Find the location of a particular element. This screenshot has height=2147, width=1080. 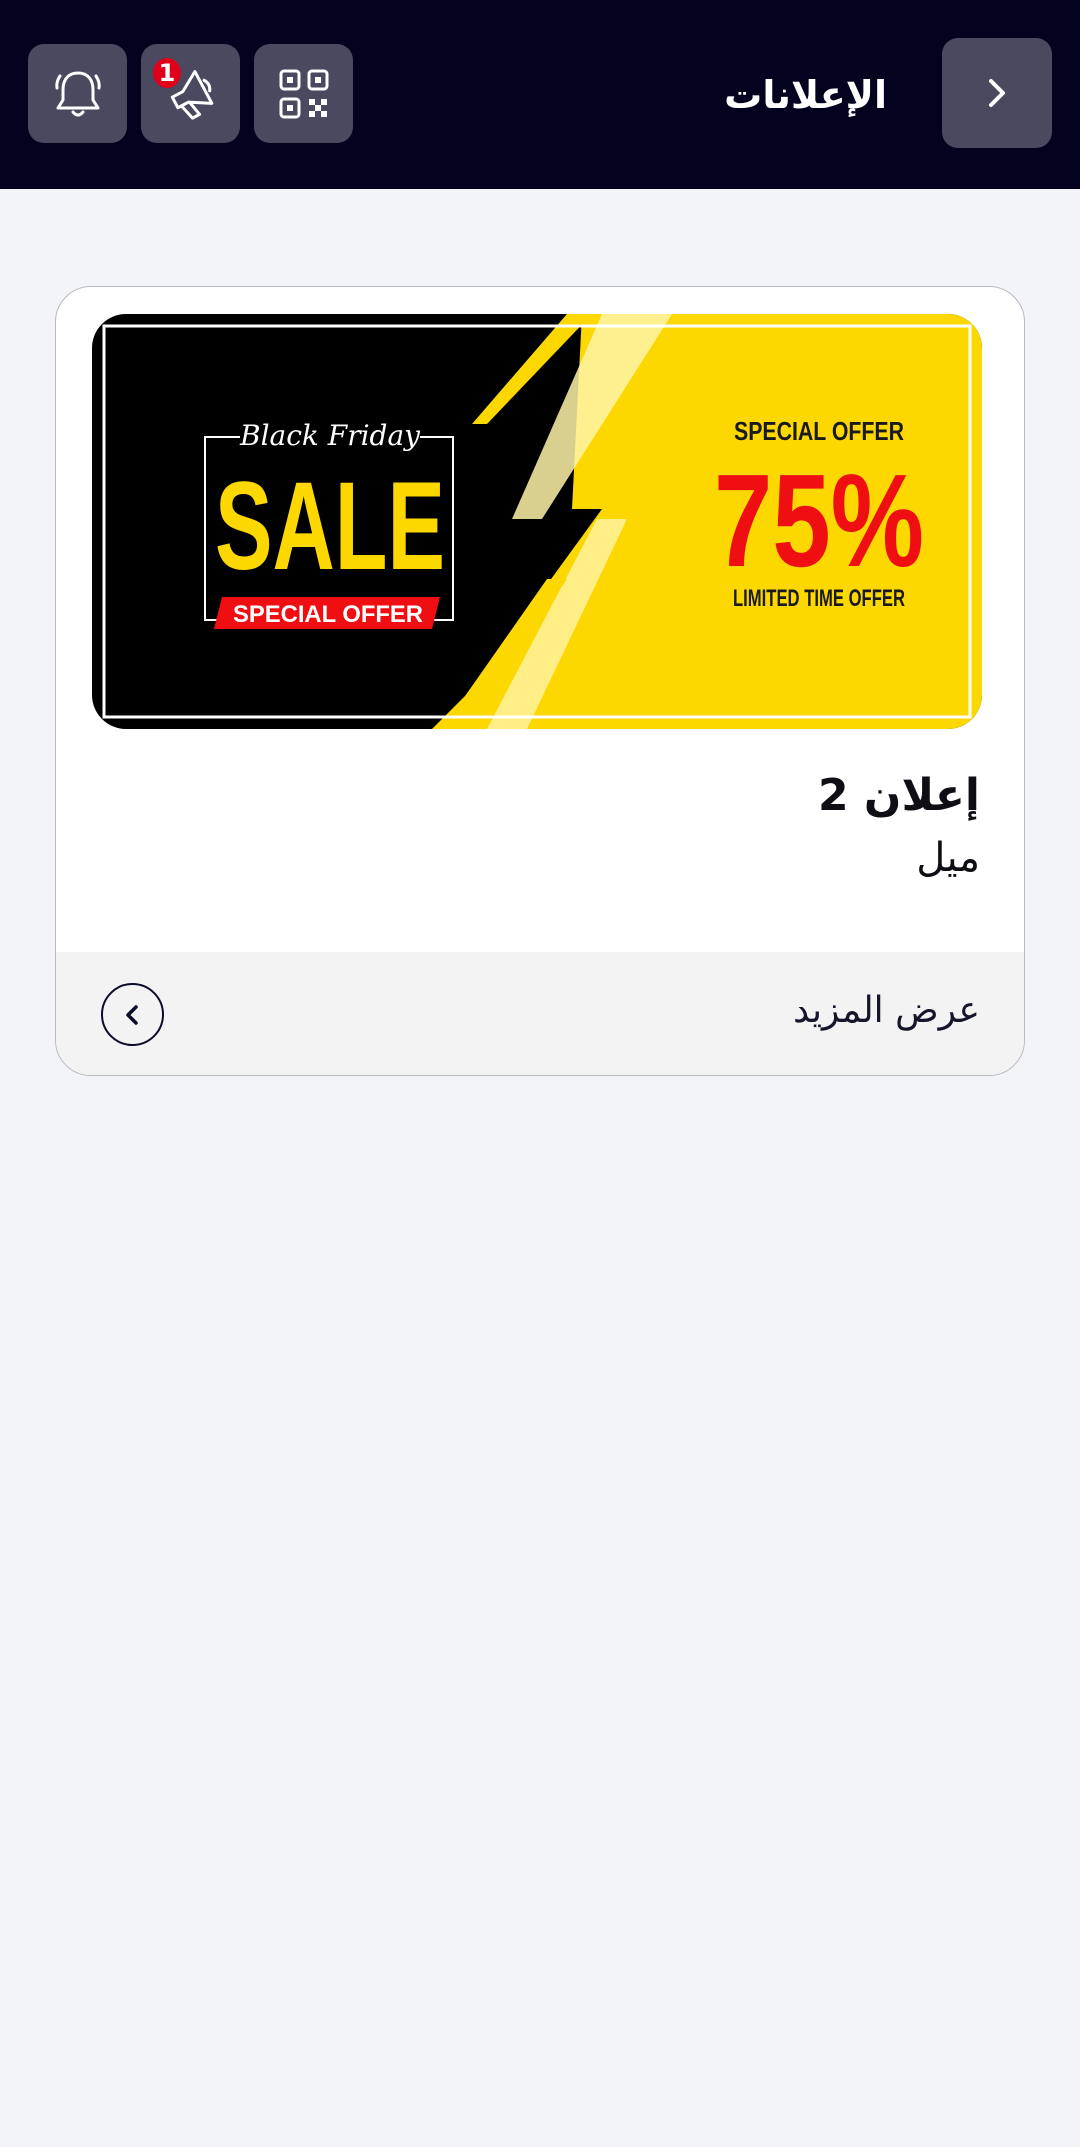

announcements-button: 1 is located at coordinates (190, 93).